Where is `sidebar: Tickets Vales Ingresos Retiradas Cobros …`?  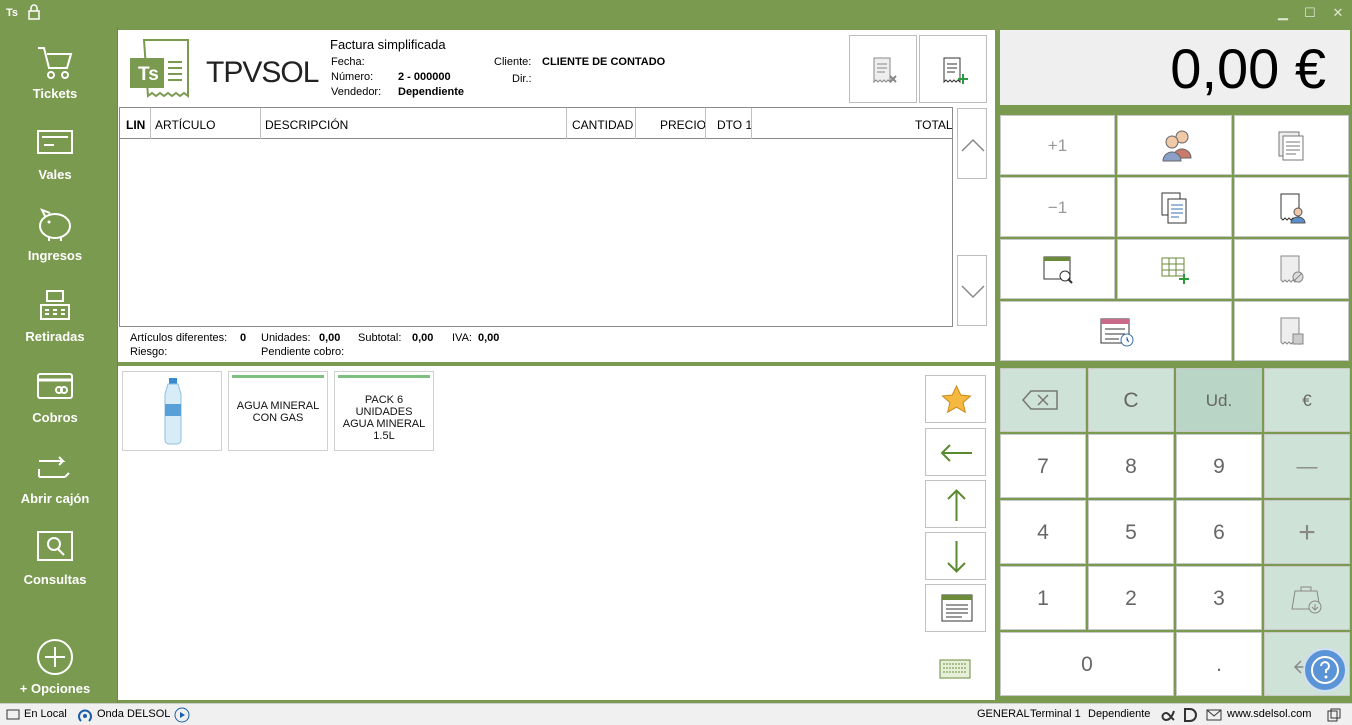 sidebar: Tickets Vales Ingresos Retiradas Cobros … is located at coordinates (59, 365).